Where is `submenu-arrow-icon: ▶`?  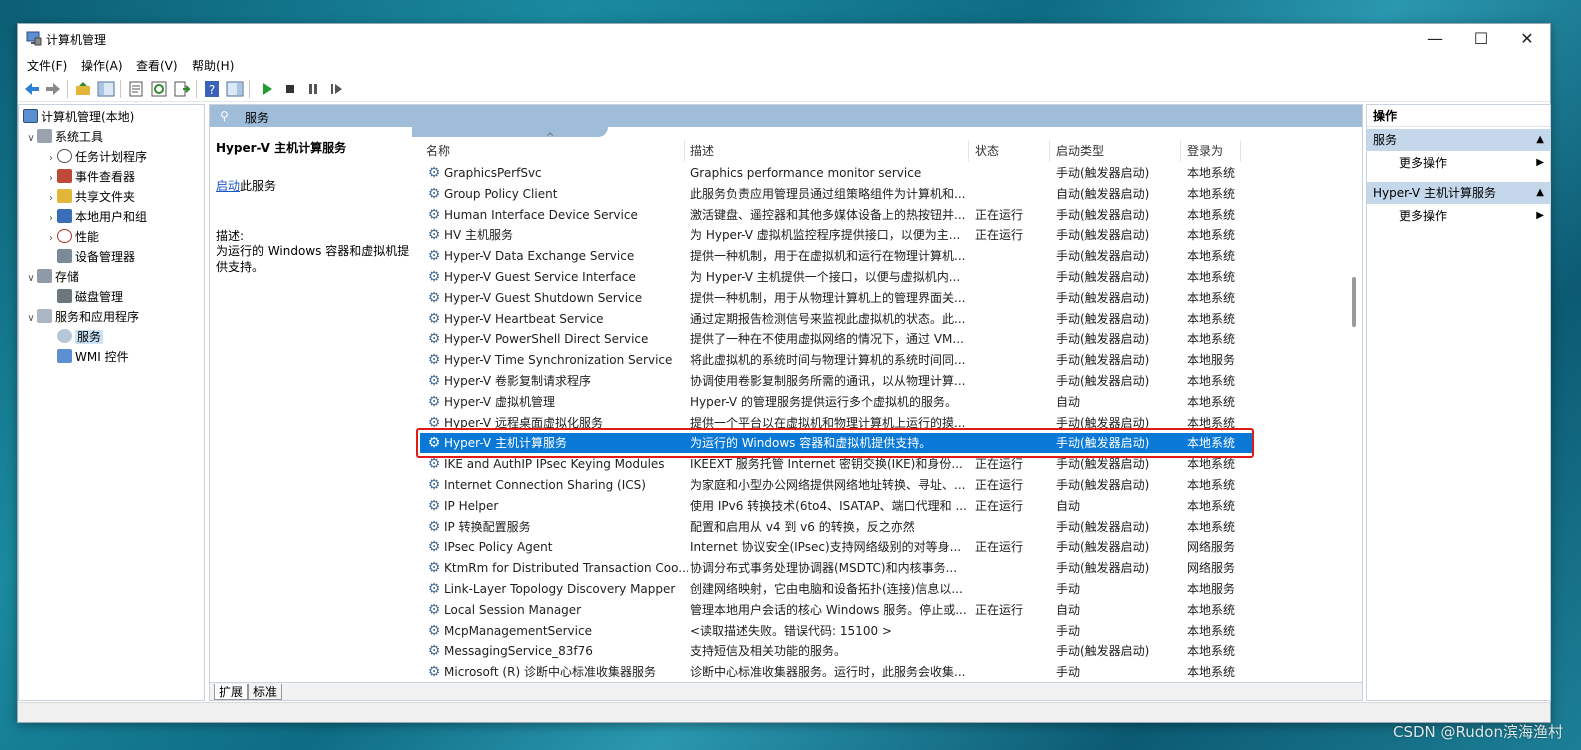 submenu-arrow-icon: ▶ is located at coordinates (1540, 162).